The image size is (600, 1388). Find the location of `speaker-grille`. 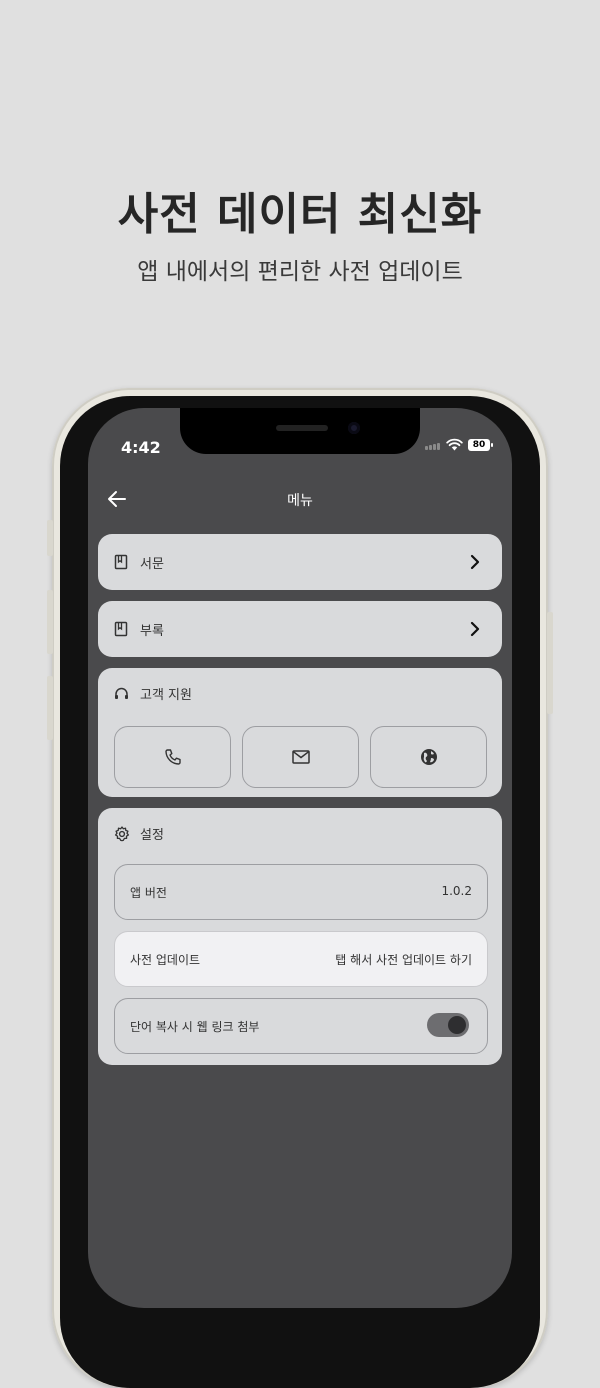

speaker-grille is located at coordinates (302, 428).